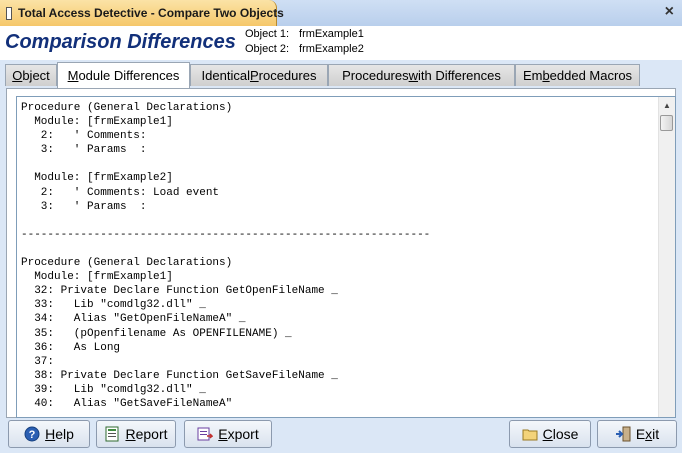 This screenshot has width=682, height=453. What do you see at coordinates (136, 434) in the screenshot?
I see `report-button: Report` at bounding box center [136, 434].